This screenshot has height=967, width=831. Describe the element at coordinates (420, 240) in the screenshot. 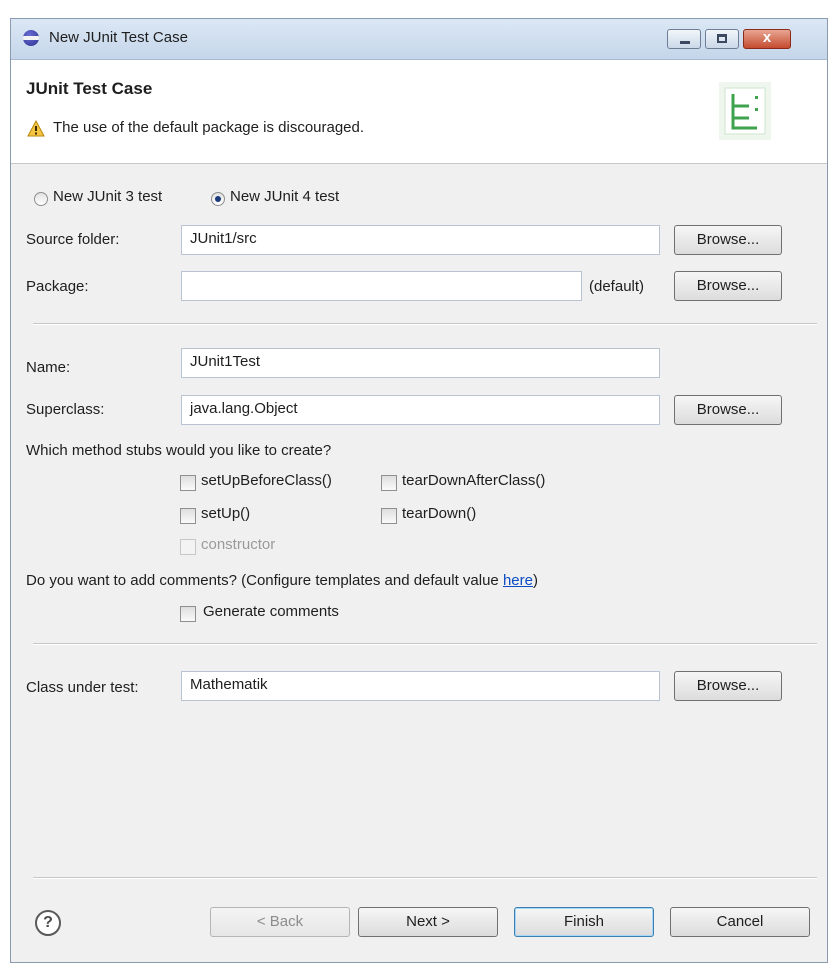

I see `source-folder-field: JUnit1/src` at that location.